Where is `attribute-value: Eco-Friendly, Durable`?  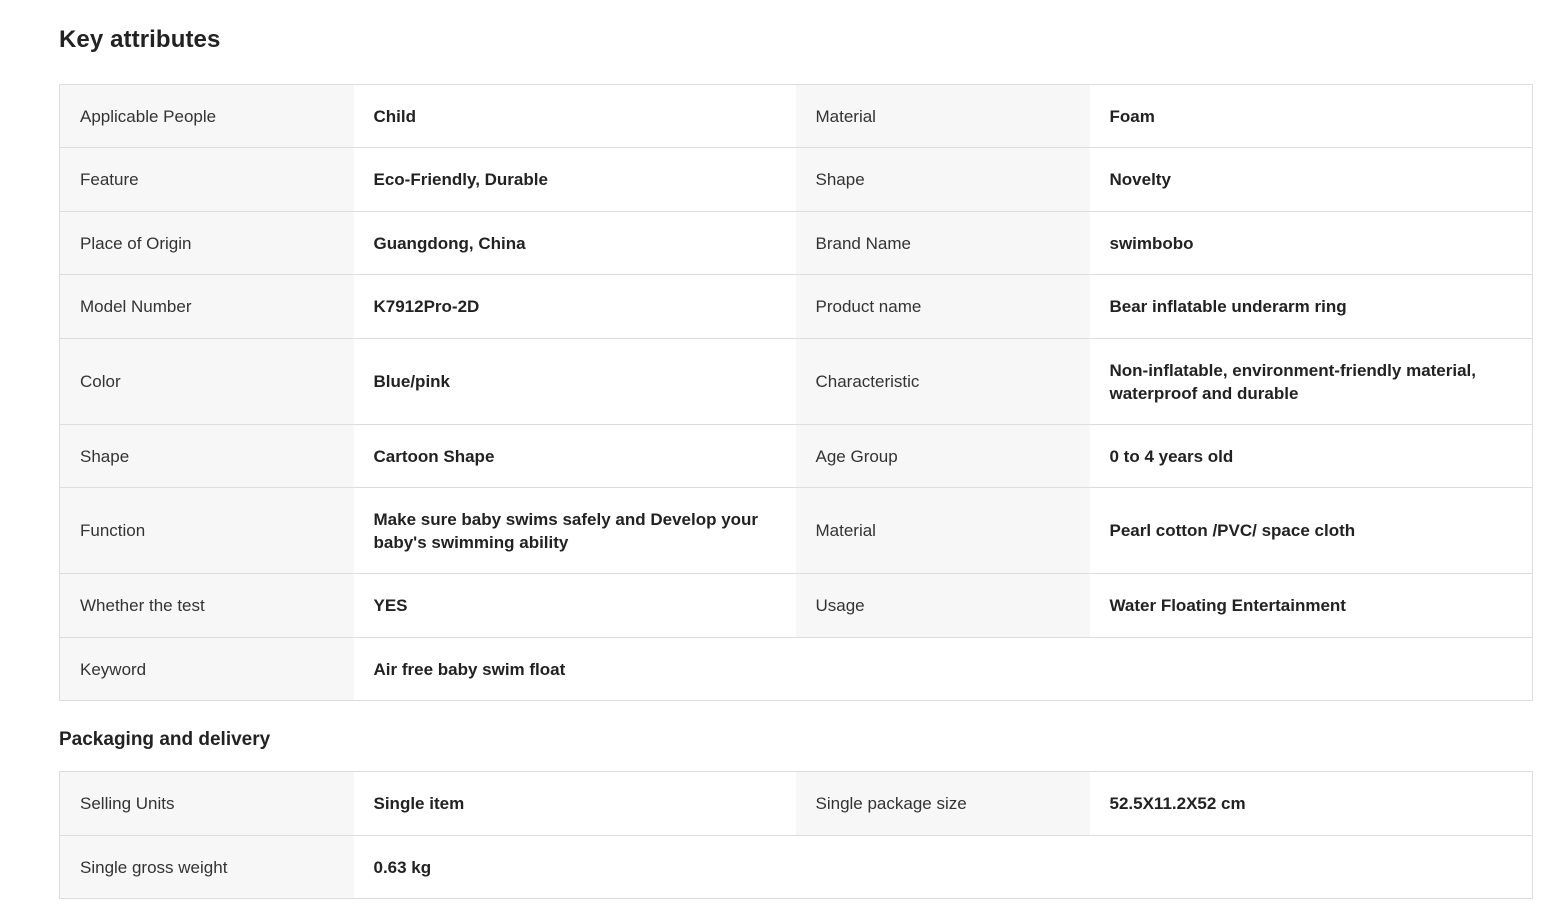
attribute-value: Eco-Friendly, Durable is located at coordinates (574, 179).